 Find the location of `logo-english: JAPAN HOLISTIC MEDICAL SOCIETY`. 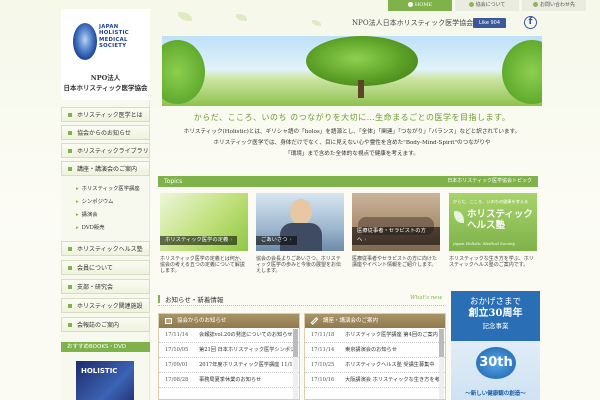

logo-english: JAPAN HOLISTIC MEDICAL SOCIETY is located at coordinates (114, 37).